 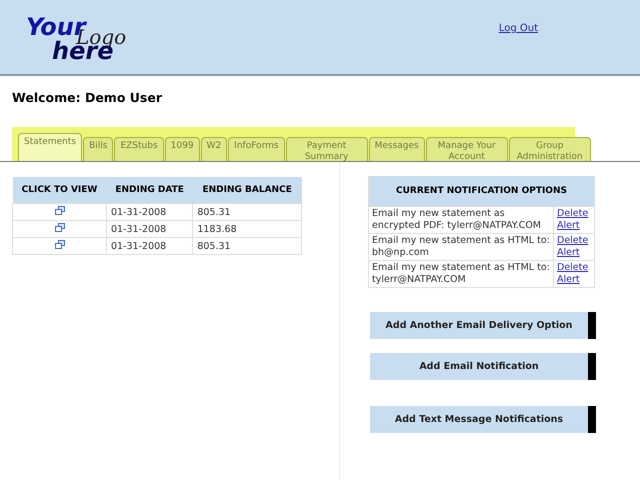 I want to click on tab: EZStubs, so click(x=139, y=149).